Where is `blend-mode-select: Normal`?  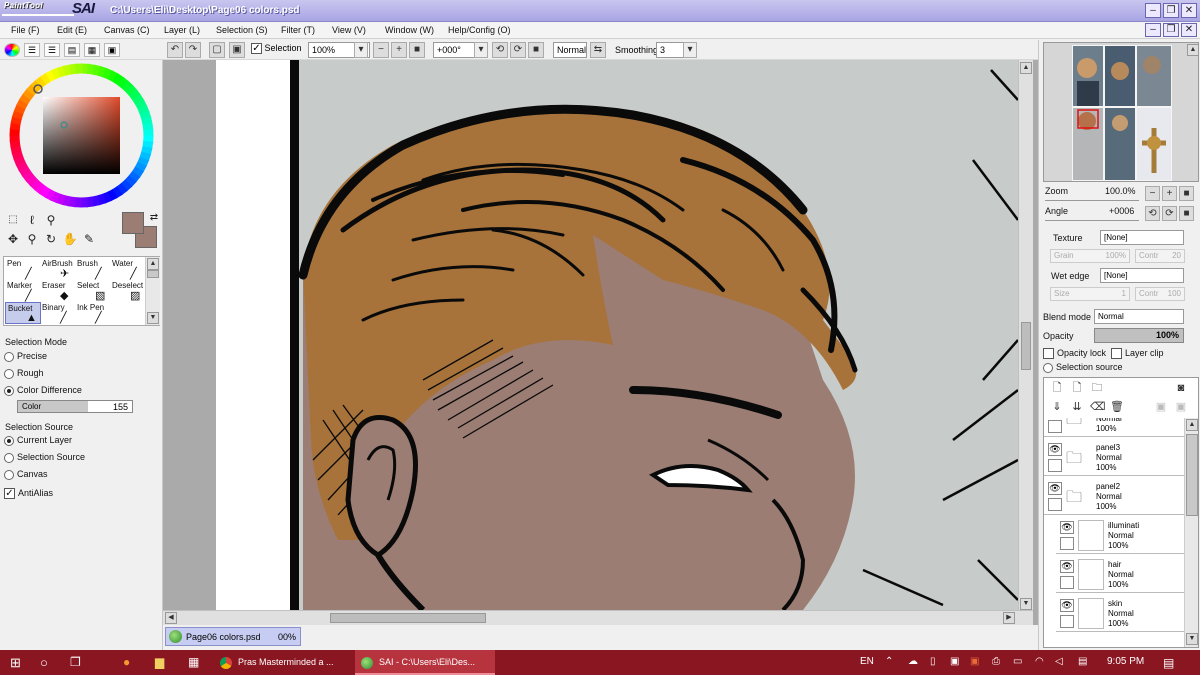 blend-mode-select: Normal is located at coordinates (1139, 316).